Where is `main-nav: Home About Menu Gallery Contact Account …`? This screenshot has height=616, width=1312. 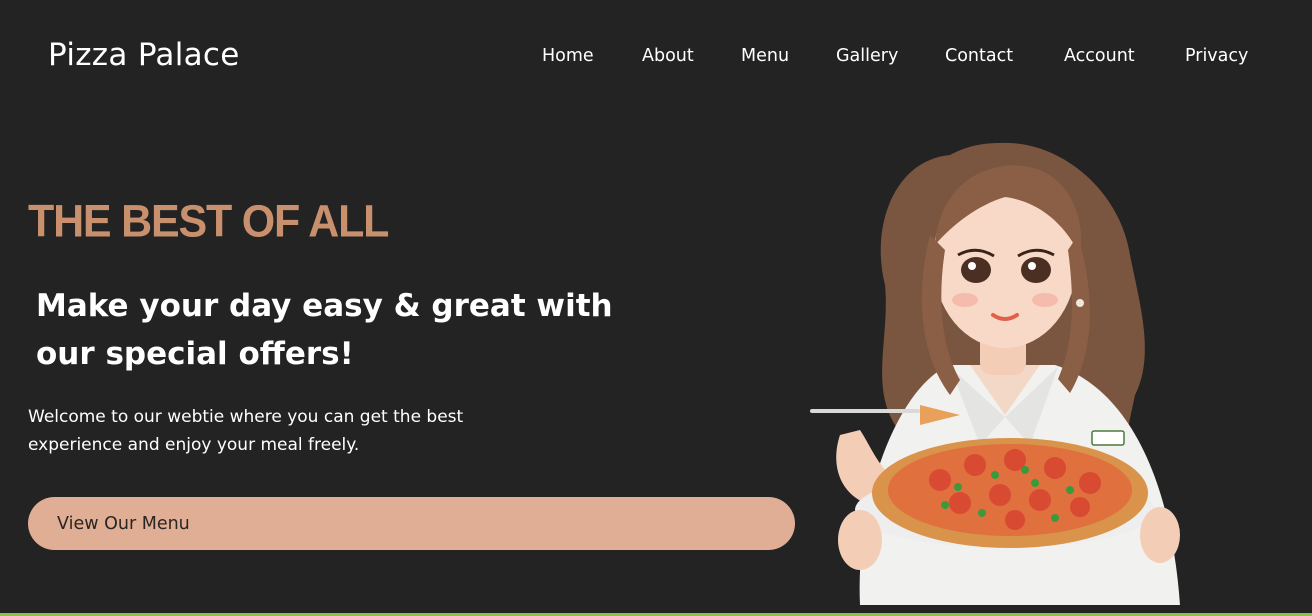 main-nav: Home About Menu Gallery Contact Account … is located at coordinates (656, 58).